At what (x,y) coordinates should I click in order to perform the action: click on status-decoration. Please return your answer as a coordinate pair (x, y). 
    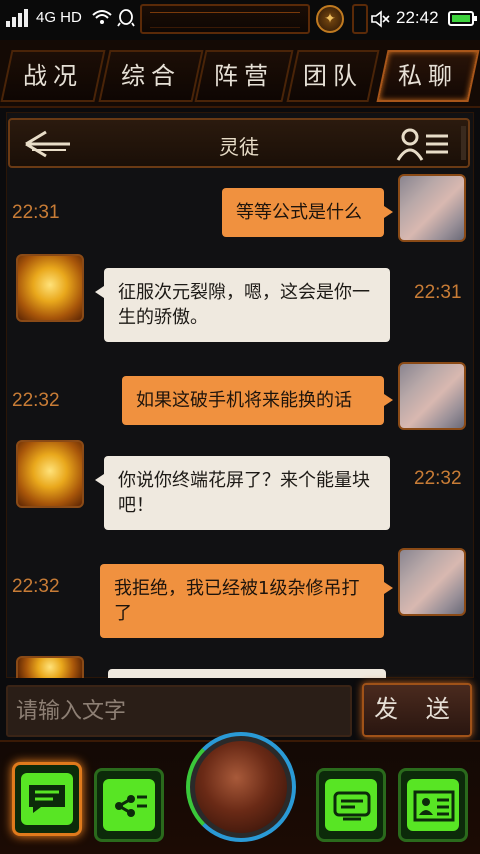
    Looking at the image, I should click on (225, 19).